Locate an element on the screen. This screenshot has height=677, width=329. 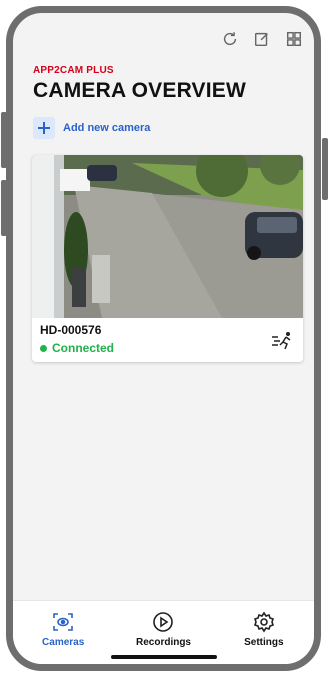
nav-label-settings: Settings is located at coordinates (264, 642).